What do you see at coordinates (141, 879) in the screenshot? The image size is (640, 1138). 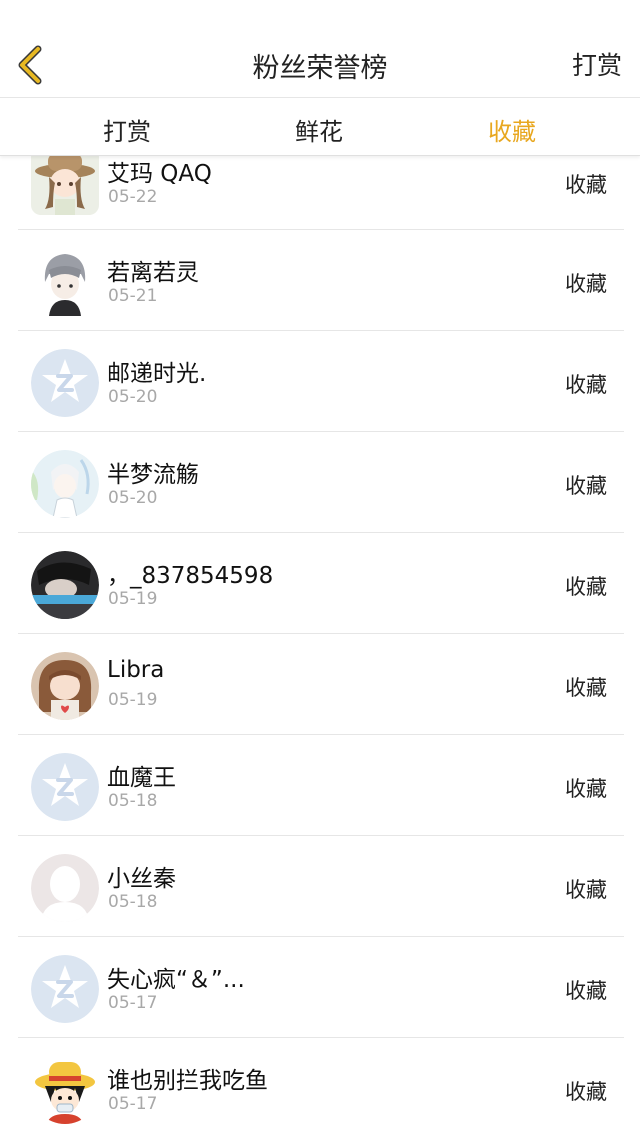 I see `fan-name: 小丝秦` at bounding box center [141, 879].